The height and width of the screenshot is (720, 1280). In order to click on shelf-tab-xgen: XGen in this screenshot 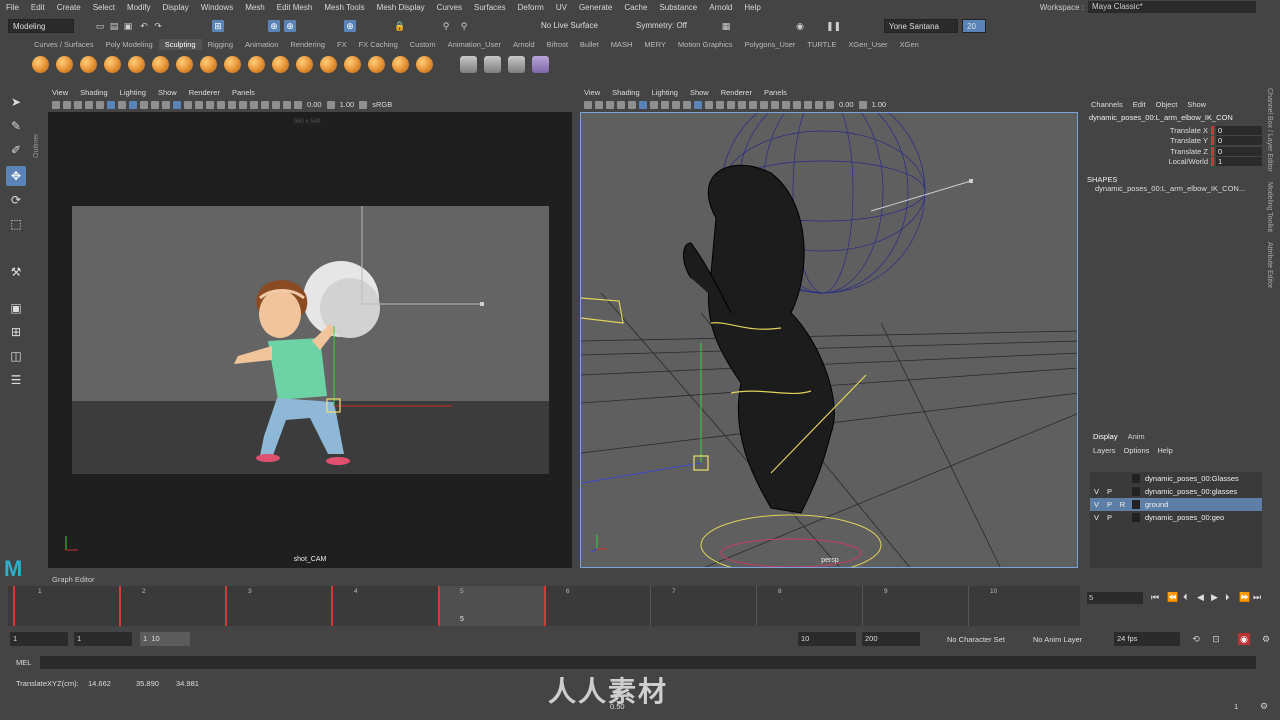, I will do `click(909, 44)`.